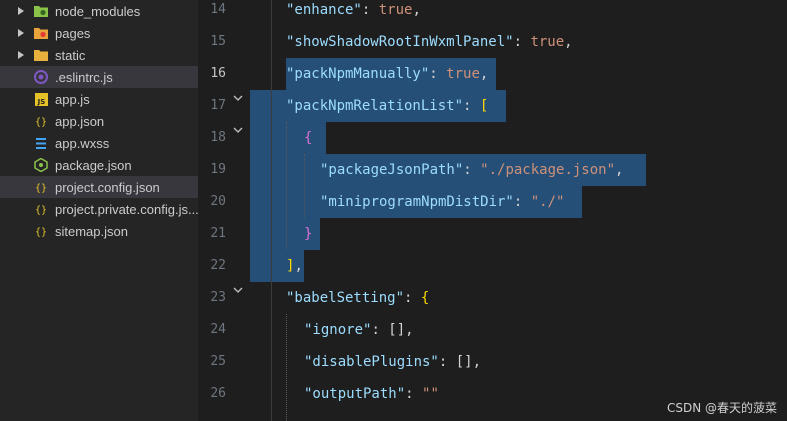 This screenshot has width=787, height=421. Describe the element at coordinates (308, 138) in the screenshot. I see `code-line-18: {` at that location.